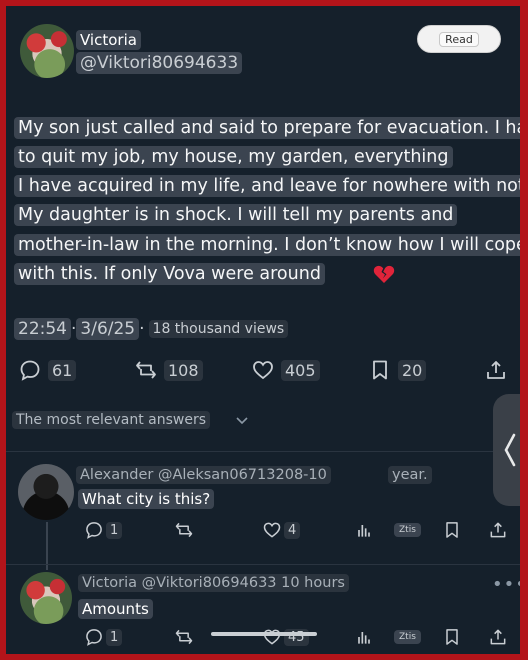 The height and width of the screenshot is (660, 528). What do you see at coordinates (412, 370) in the screenshot?
I see `bookmark-count: 20` at bounding box center [412, 370].